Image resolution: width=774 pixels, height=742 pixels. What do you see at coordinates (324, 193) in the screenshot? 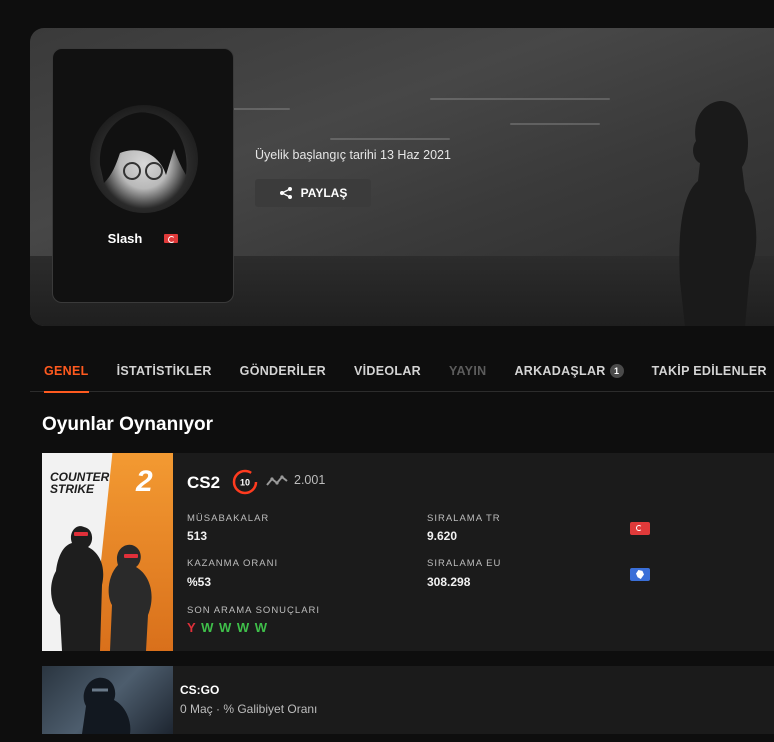
I see `share-label: PAYLAŞ` at bounding box center [324, 193].